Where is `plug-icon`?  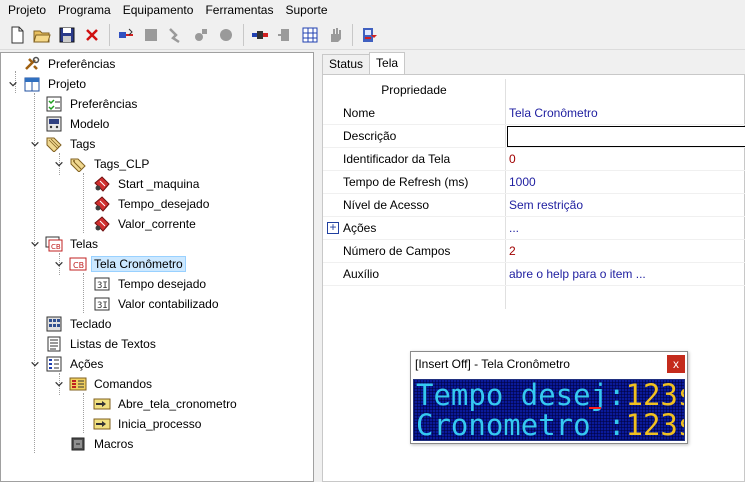 plug-icon is located at coordinates (260, 35).